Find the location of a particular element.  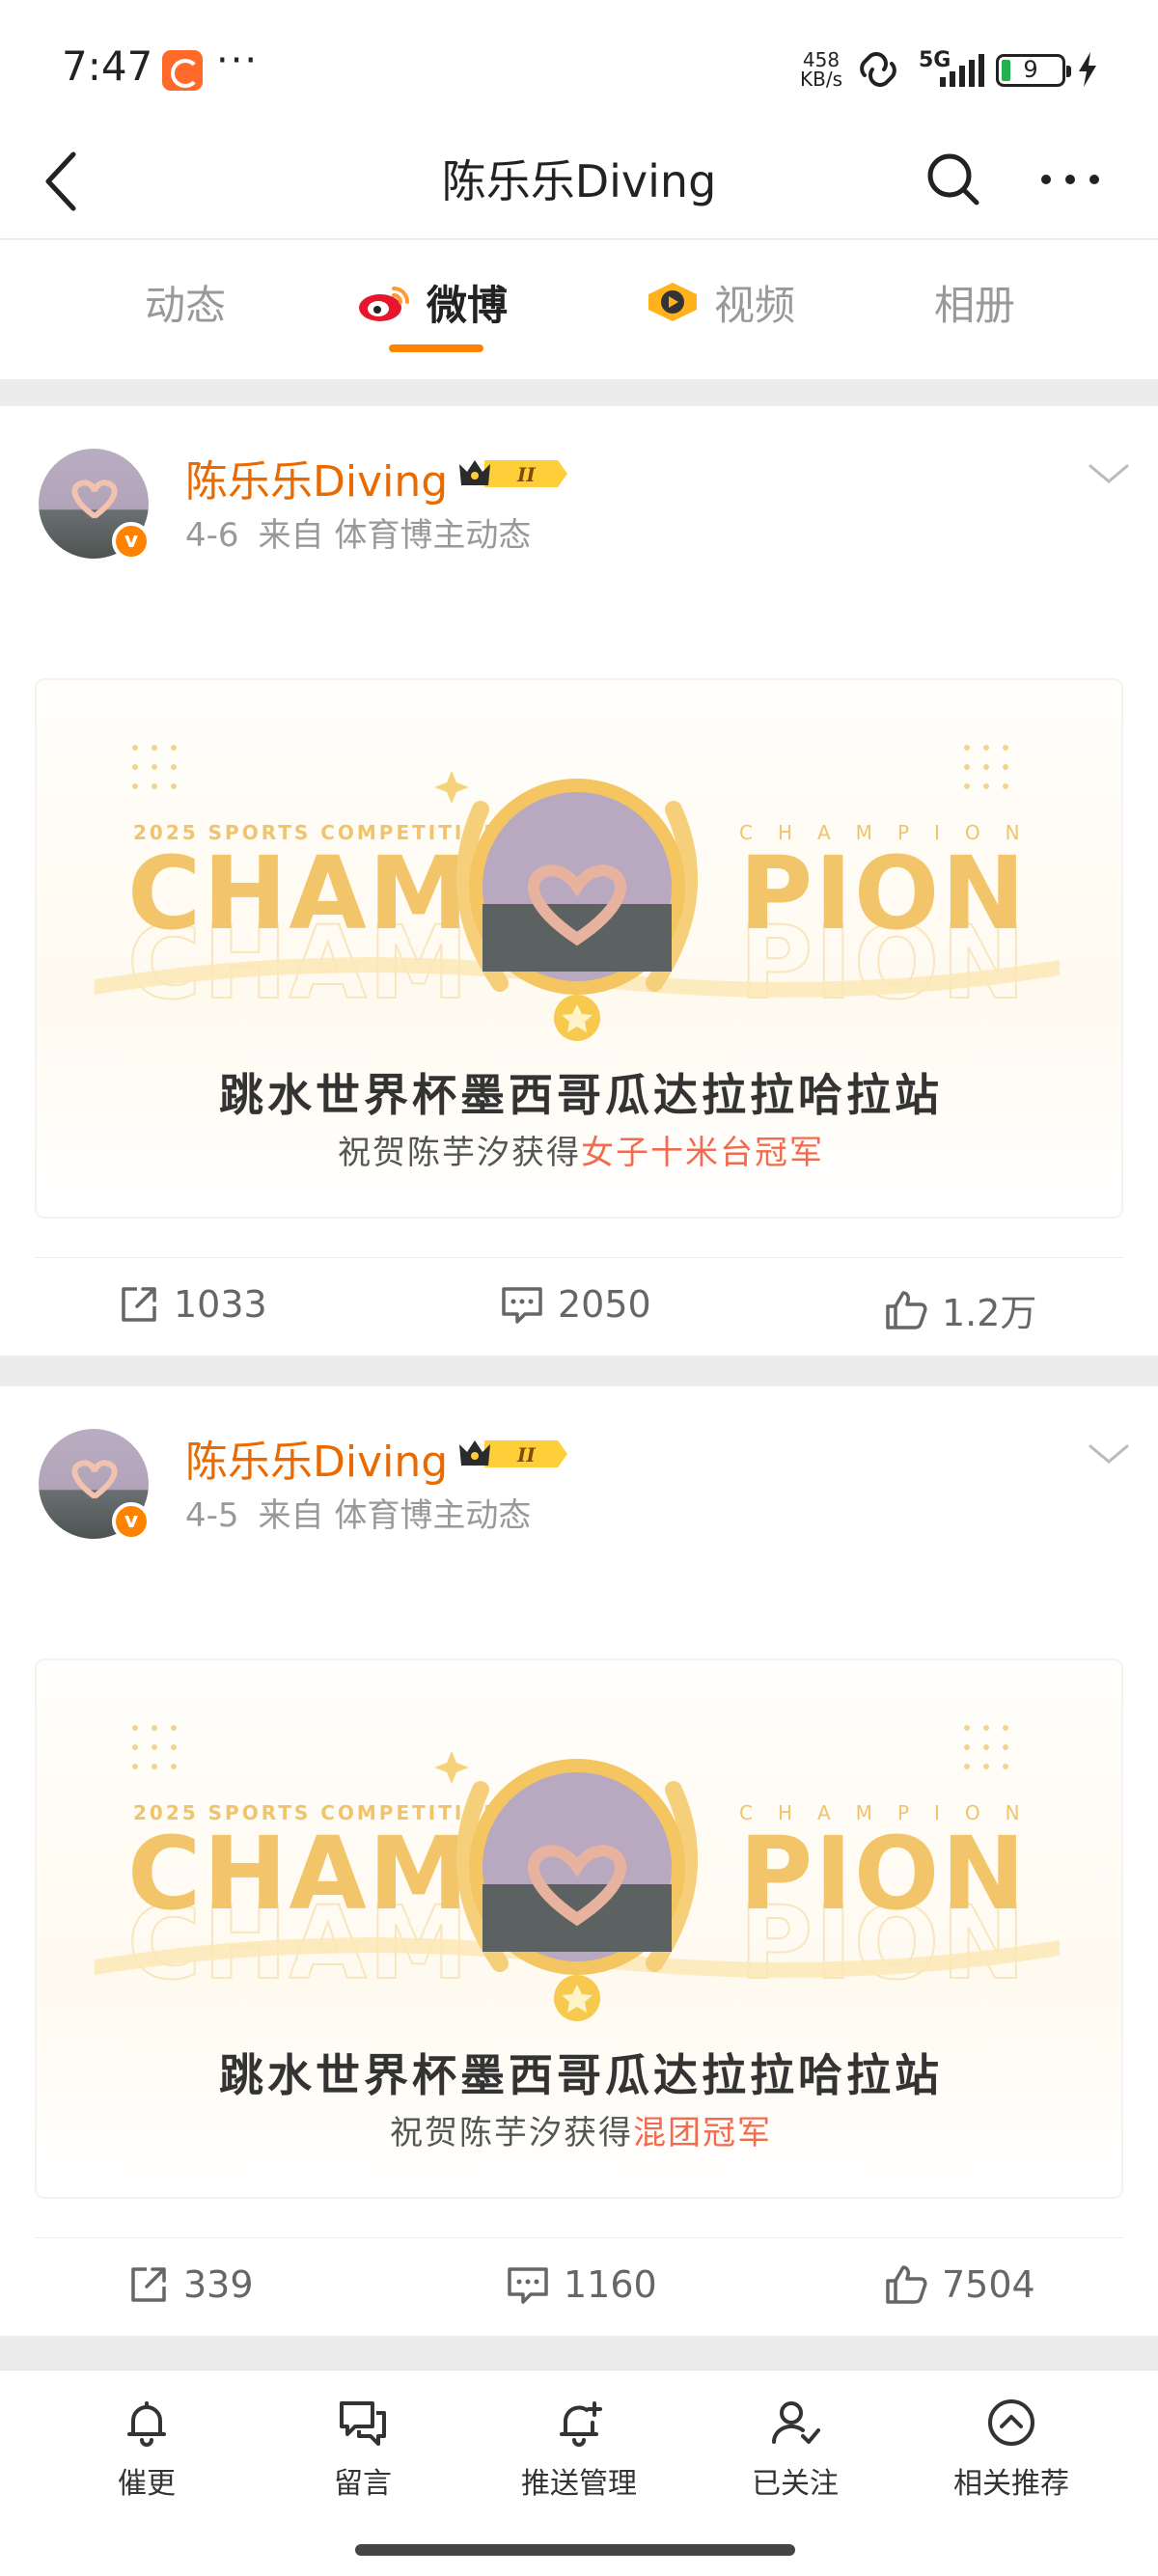

like-button: 1.2万 is located at coordinates (960, 1309).